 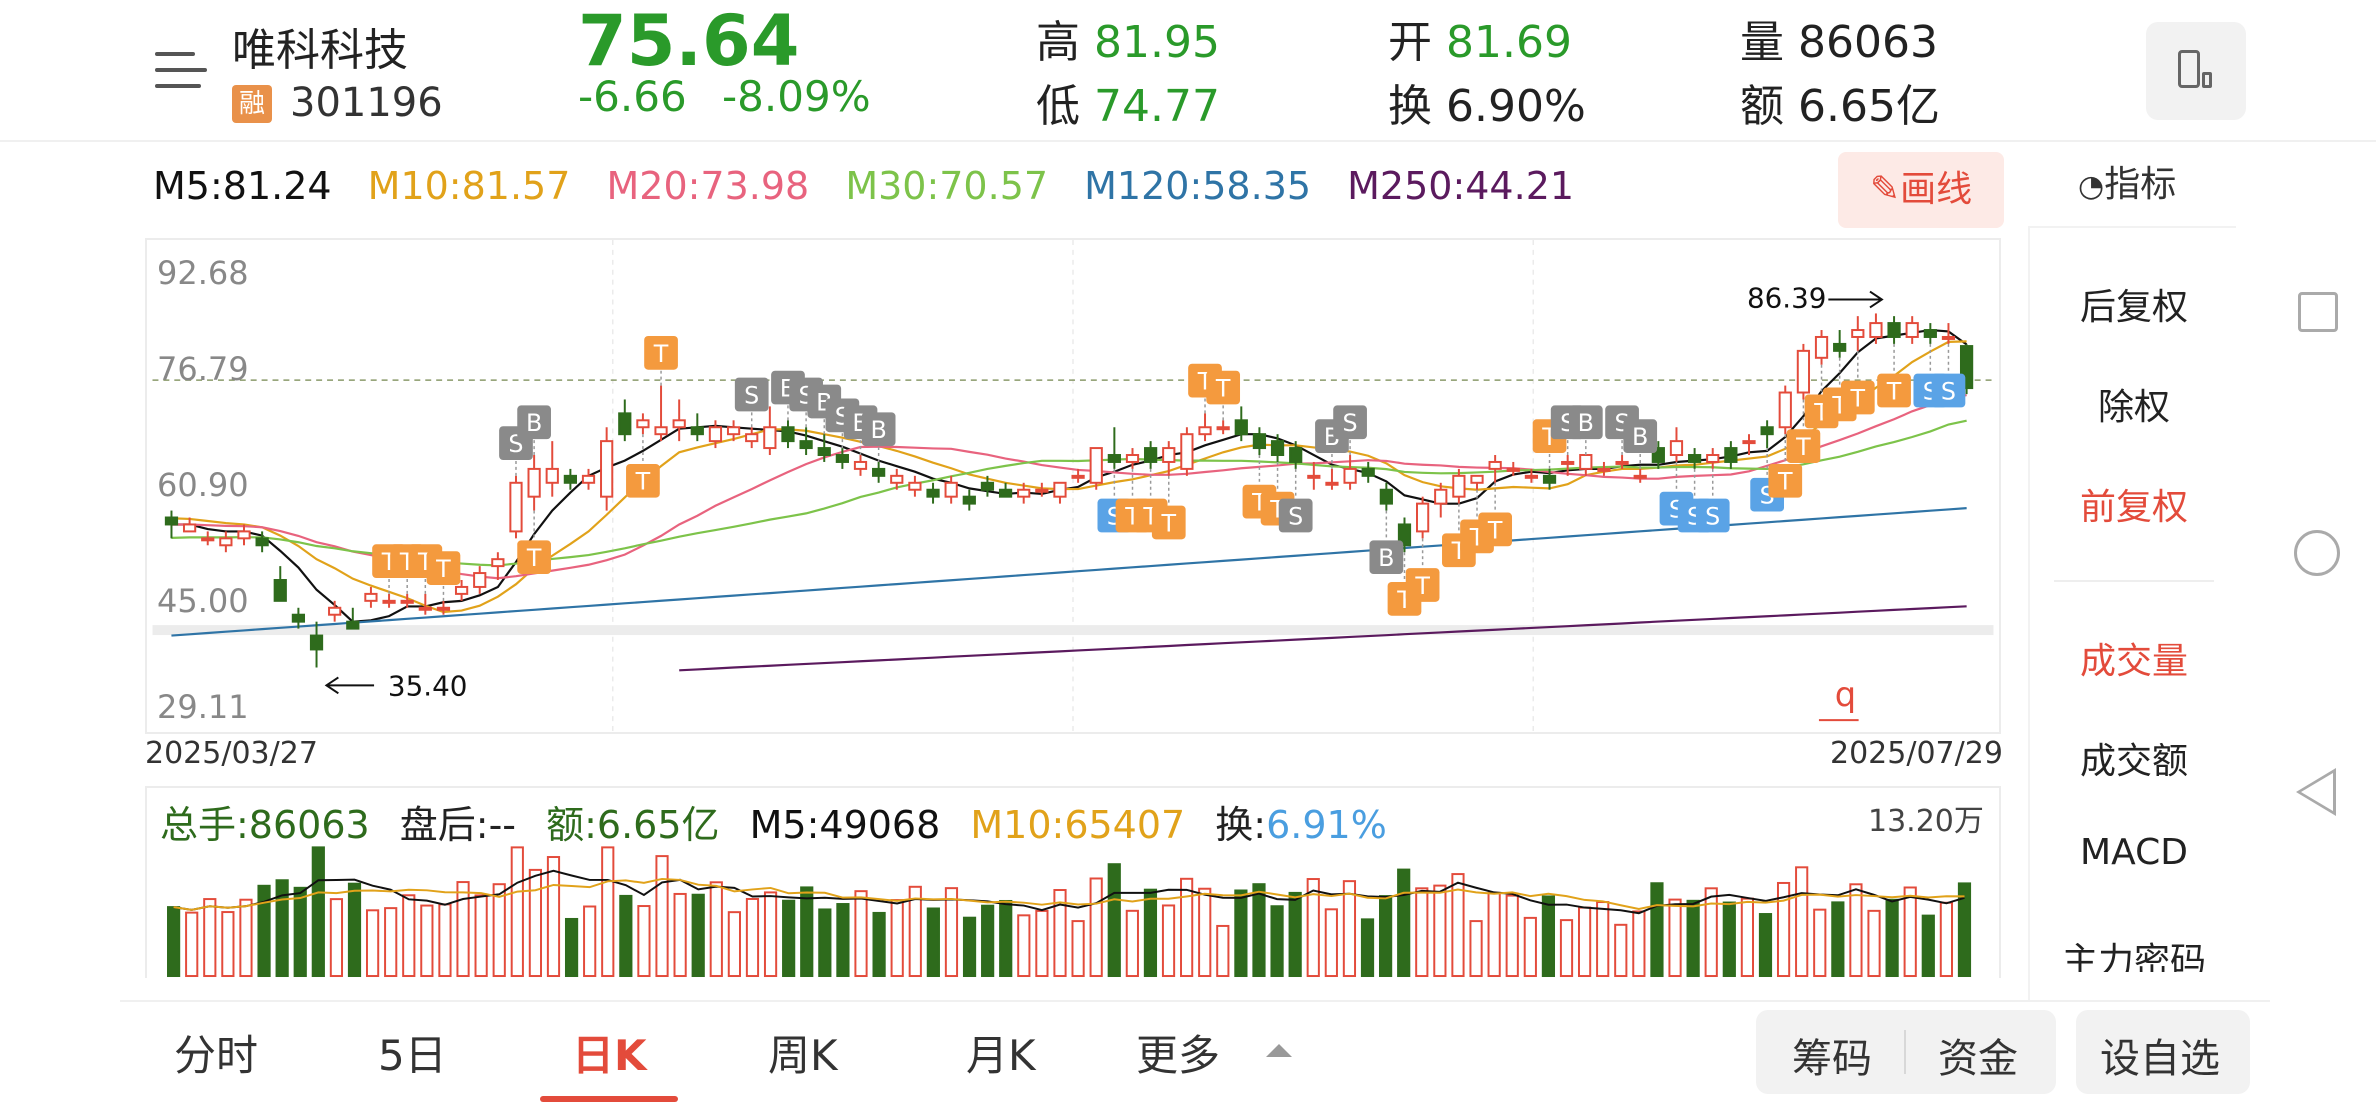 What do you see at coordinates (1978, 1055) in the screenshot?
I see `funds-button: 资金` at bounding box center [1978, 1055].